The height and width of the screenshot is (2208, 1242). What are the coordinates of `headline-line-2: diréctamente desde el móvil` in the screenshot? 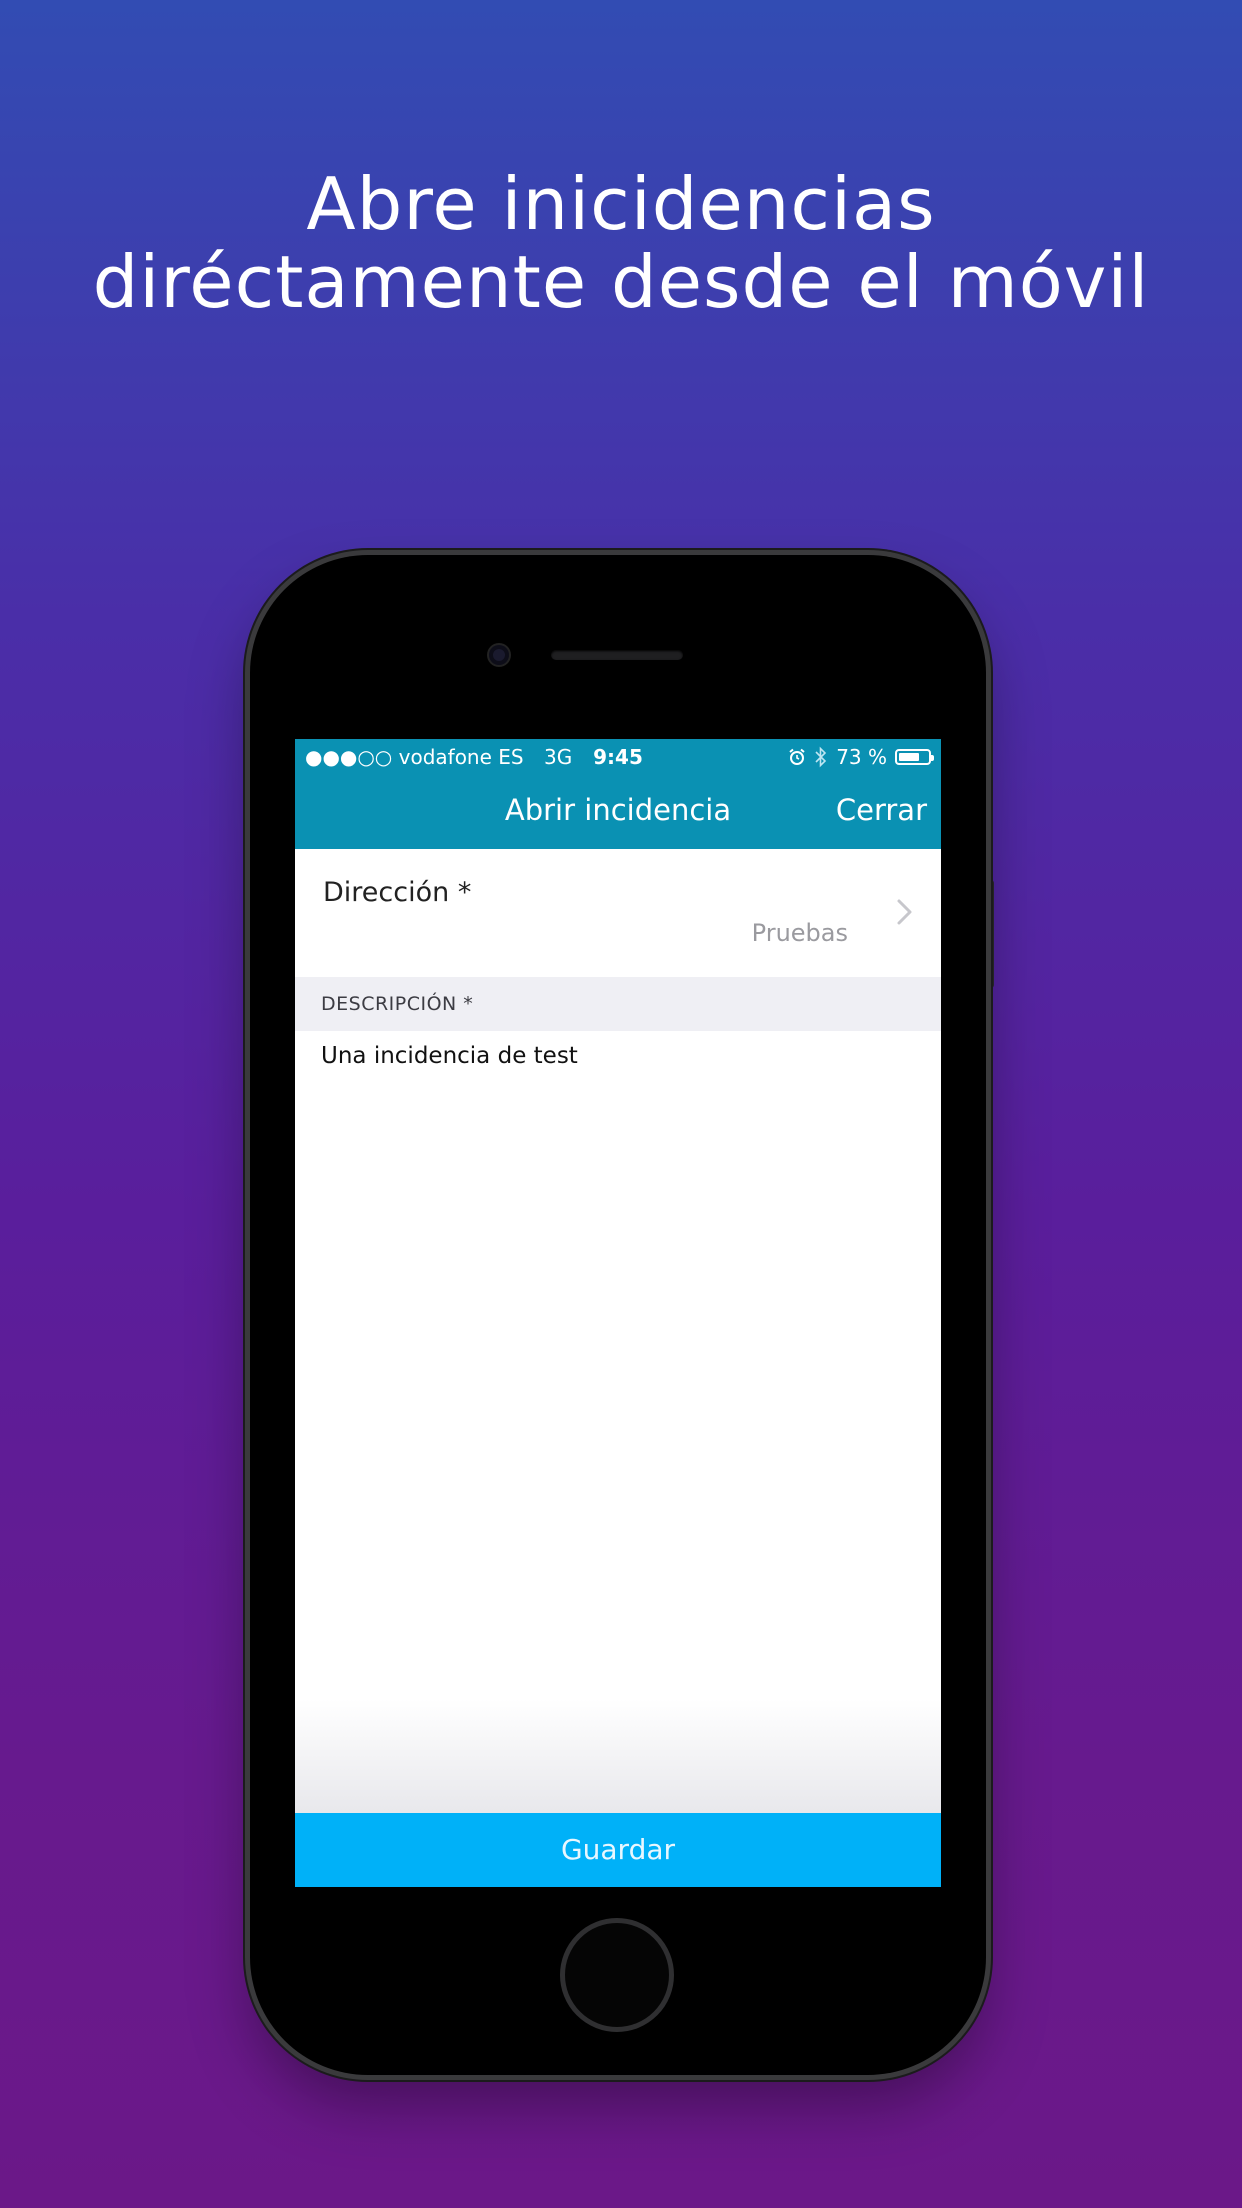 It's located at (621, 282).